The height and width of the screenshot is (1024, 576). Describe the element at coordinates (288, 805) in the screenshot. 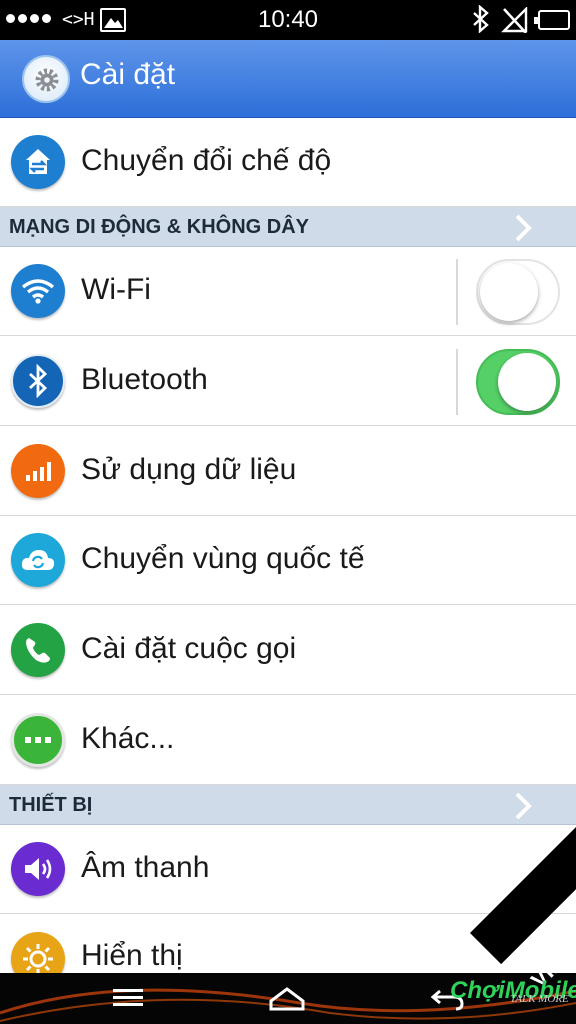

I see `section-header-device: THIẾT BỊ` at that location.